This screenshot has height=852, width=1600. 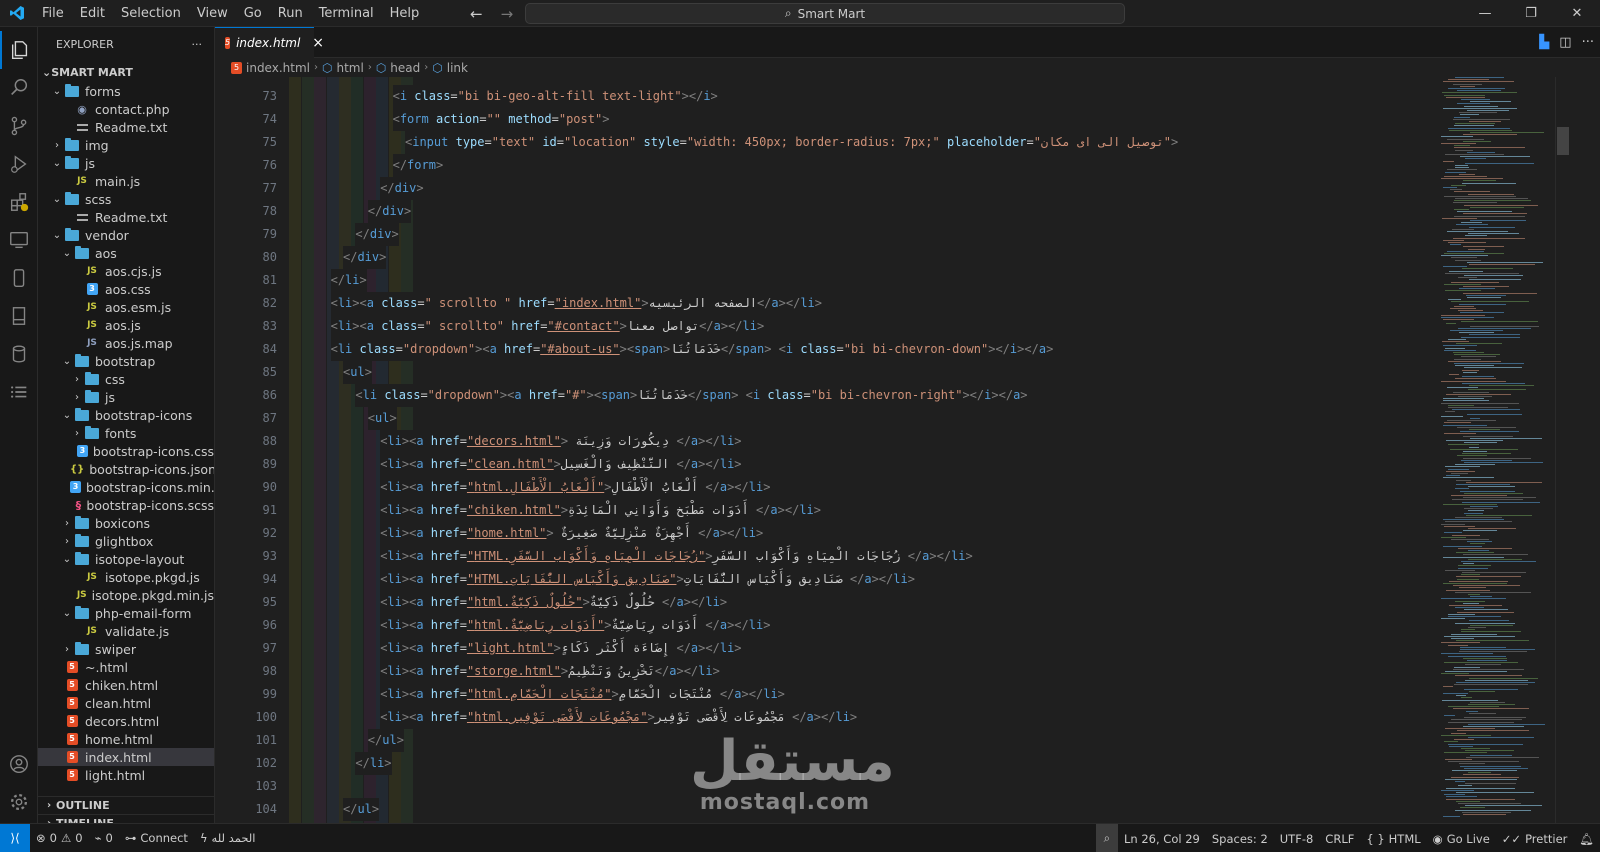 What do you see at coordinates (126, 649) in the screenshot?
I see `folder-item: › swiper` at bounding box center [126, 649].